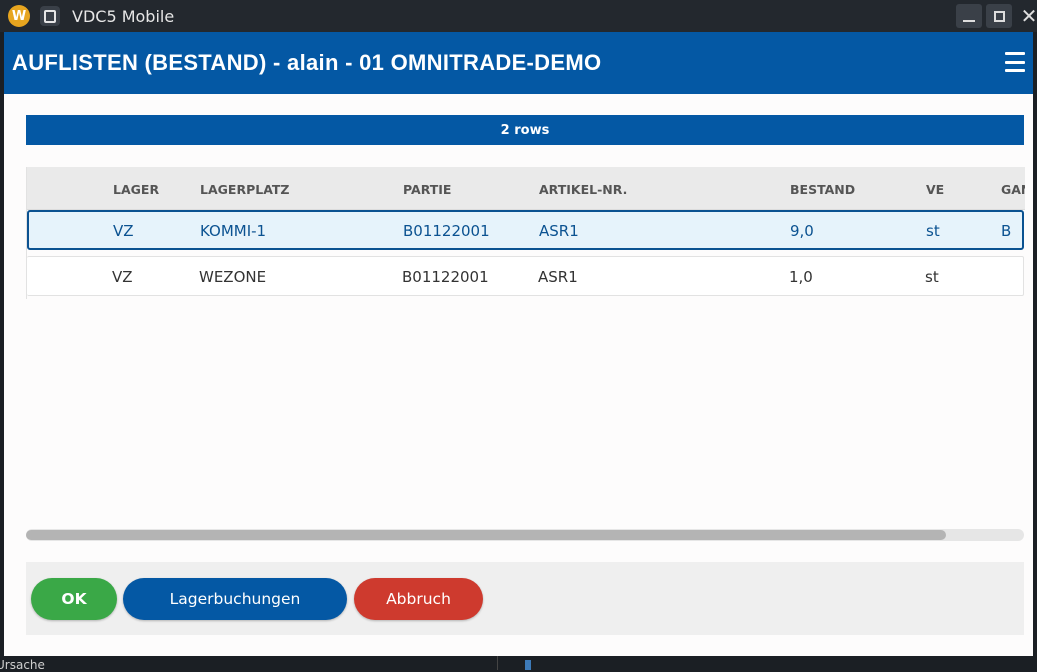  I want to click on background-window-strip: Ursache, so click(518, 664).